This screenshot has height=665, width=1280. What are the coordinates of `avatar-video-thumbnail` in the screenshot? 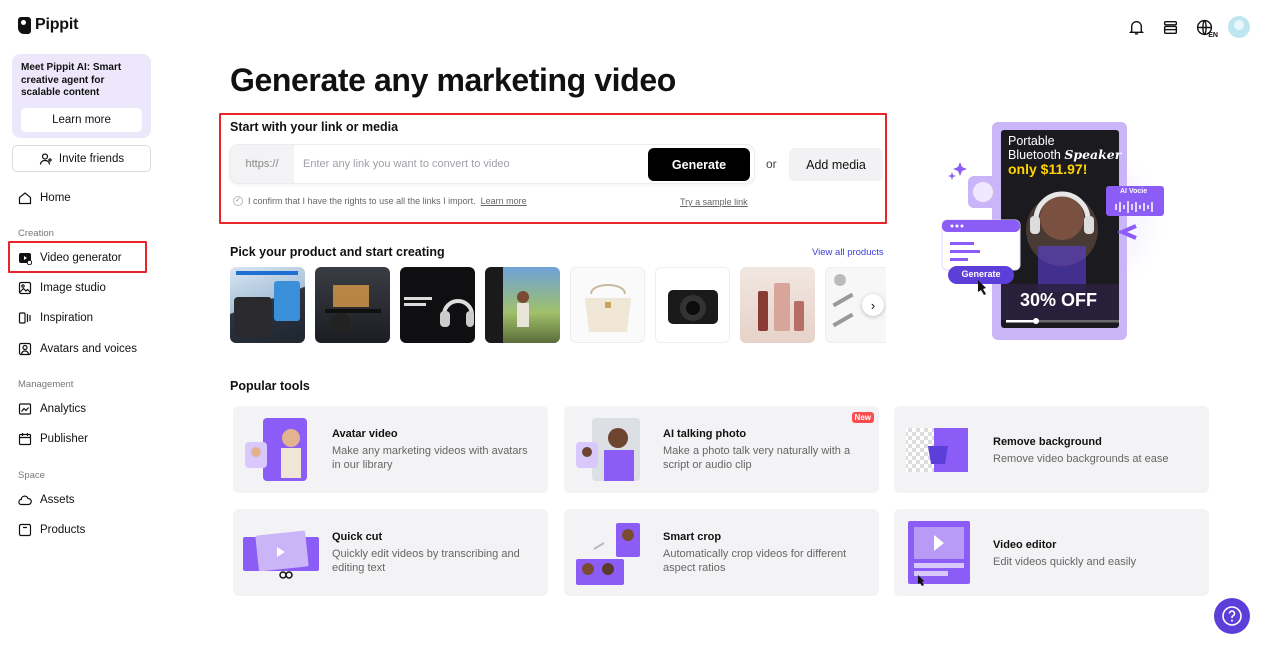 It's located at (276, 449).